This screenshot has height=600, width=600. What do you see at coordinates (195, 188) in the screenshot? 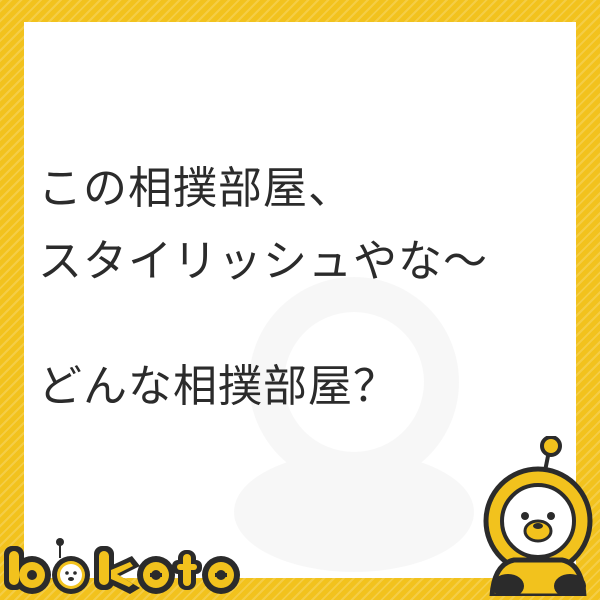
I see `caption-line-1: この相撲部屋、` at bounding box center [195, 188].